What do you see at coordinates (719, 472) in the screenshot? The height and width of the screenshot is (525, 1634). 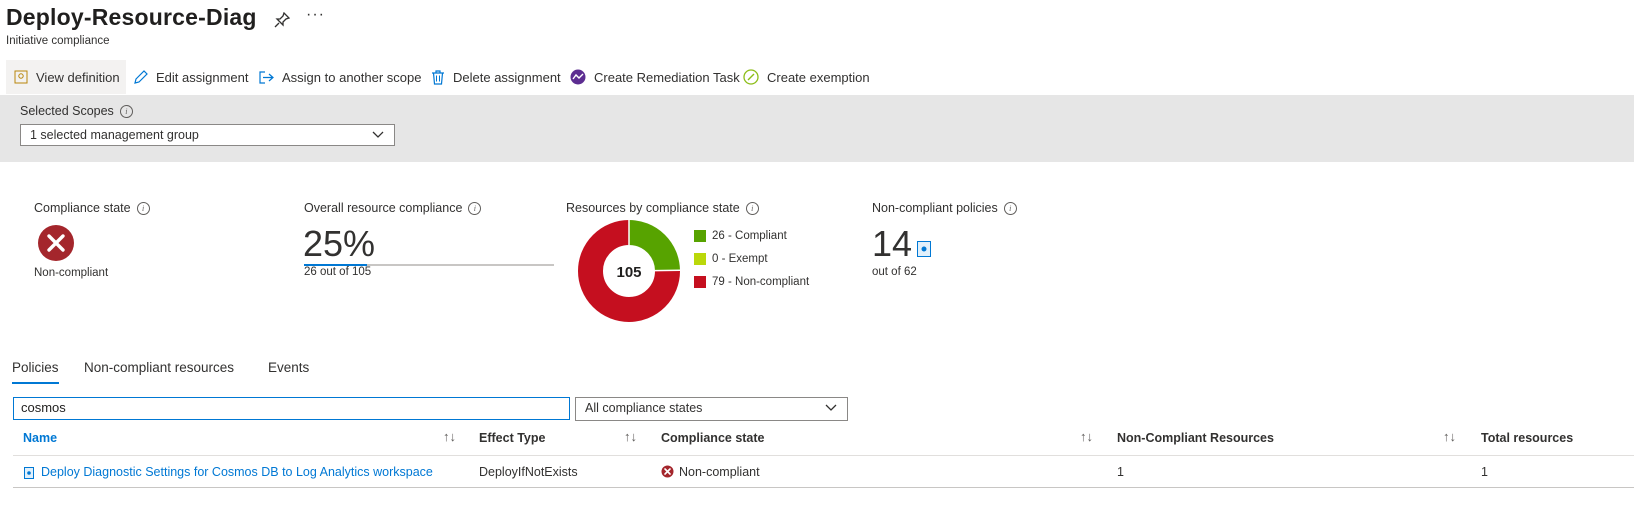 I see `compliance-state-cell: Non-compliant` at bounding box center [719, 472].